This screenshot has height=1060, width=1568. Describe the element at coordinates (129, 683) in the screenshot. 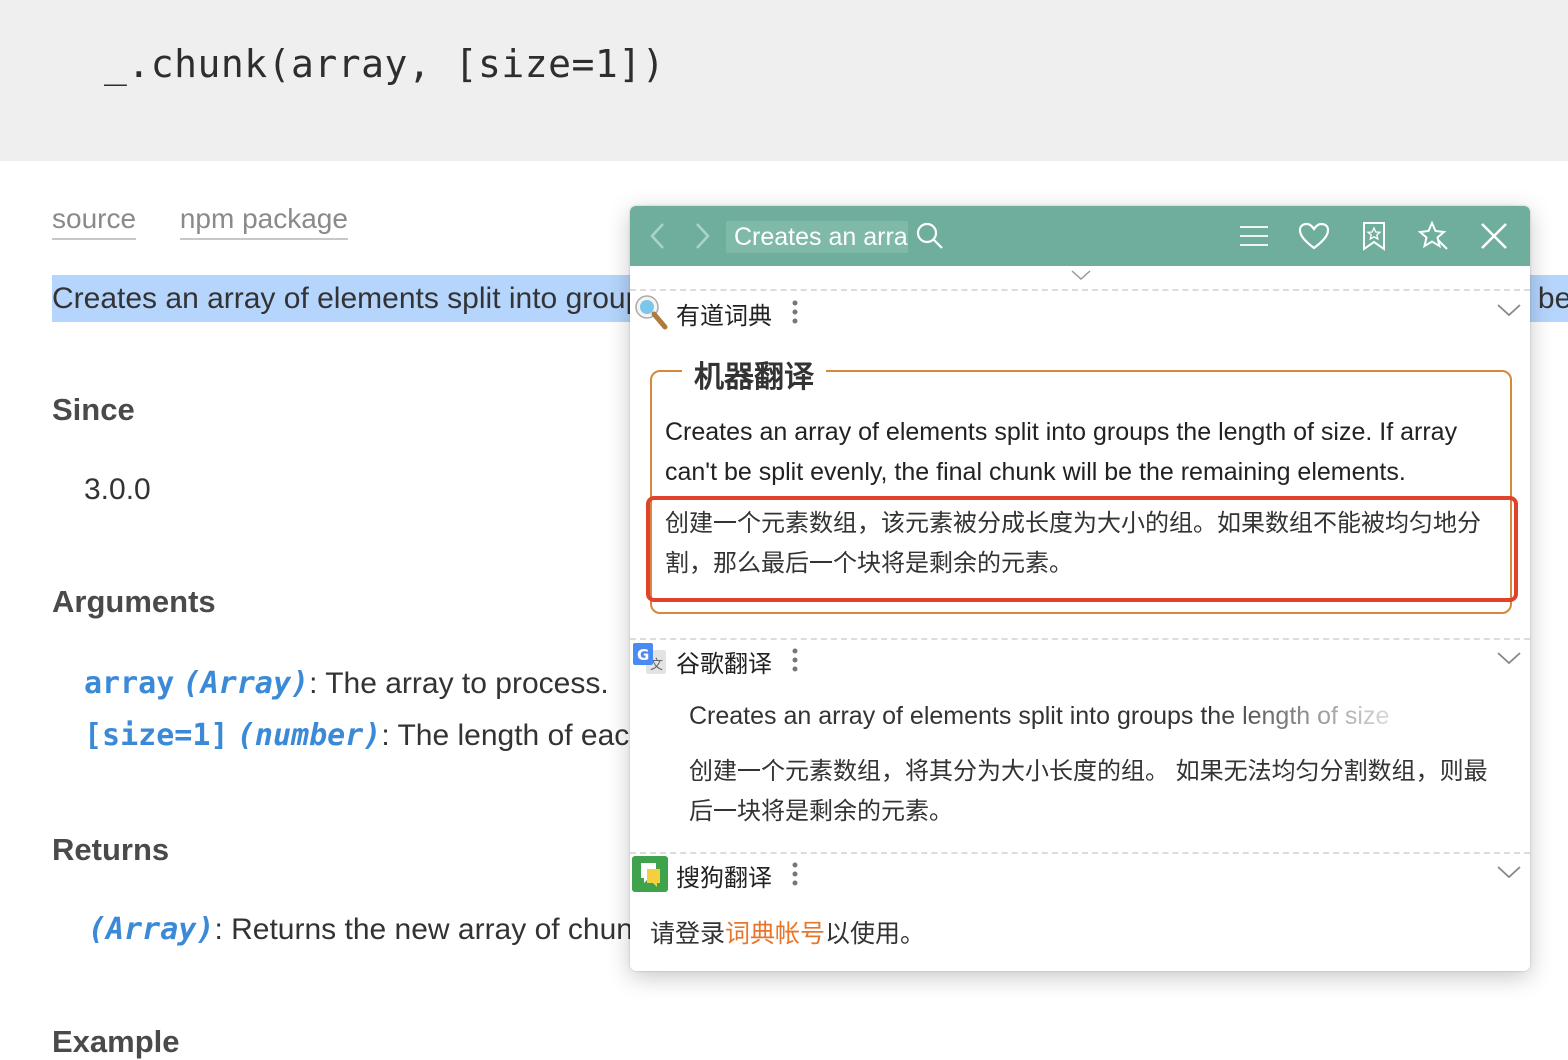

I see `argument-name: array` at that location.